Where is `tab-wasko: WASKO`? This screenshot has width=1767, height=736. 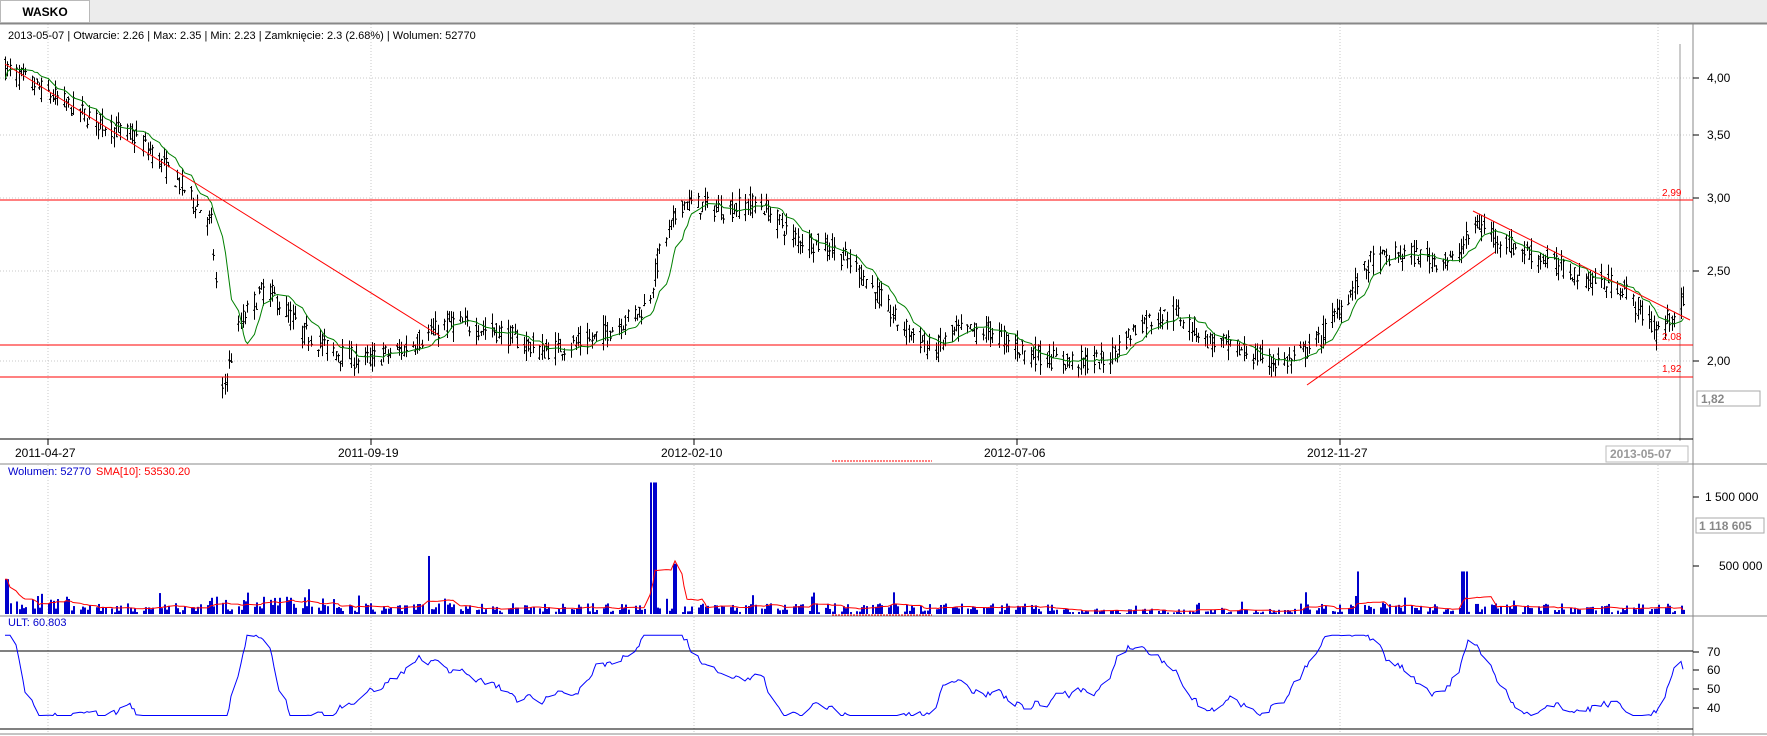 tab-wasko: WASKO is located at coordinates (45, 11).